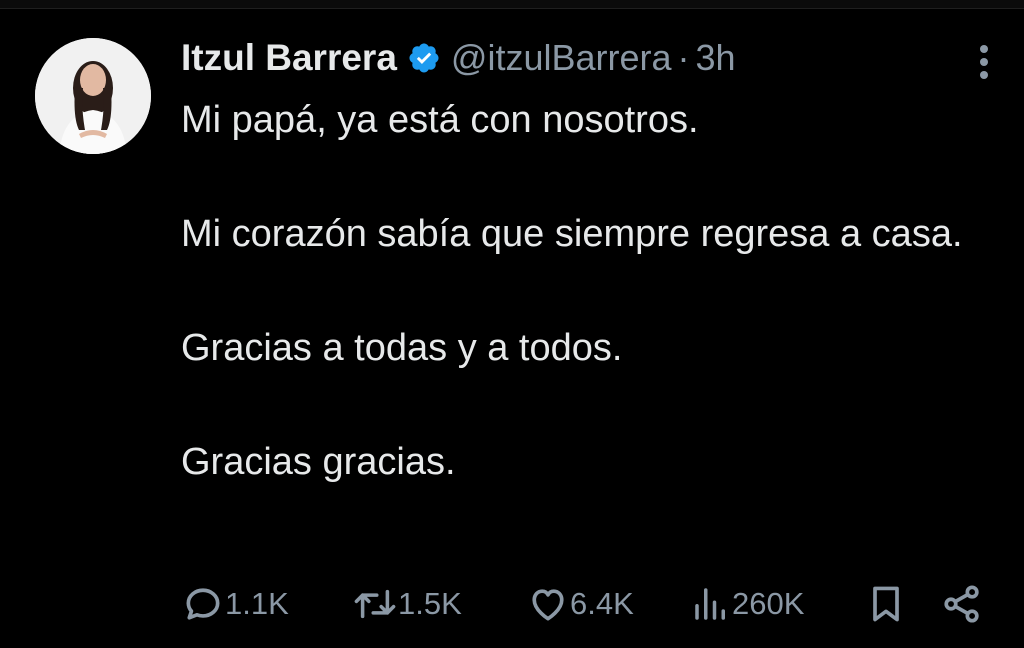 This screenshot has width=1024, height=648. What do you see at coordinates (203, 604) in the screenshot?
I see `reply-icon` at bounding box center [203, 604].